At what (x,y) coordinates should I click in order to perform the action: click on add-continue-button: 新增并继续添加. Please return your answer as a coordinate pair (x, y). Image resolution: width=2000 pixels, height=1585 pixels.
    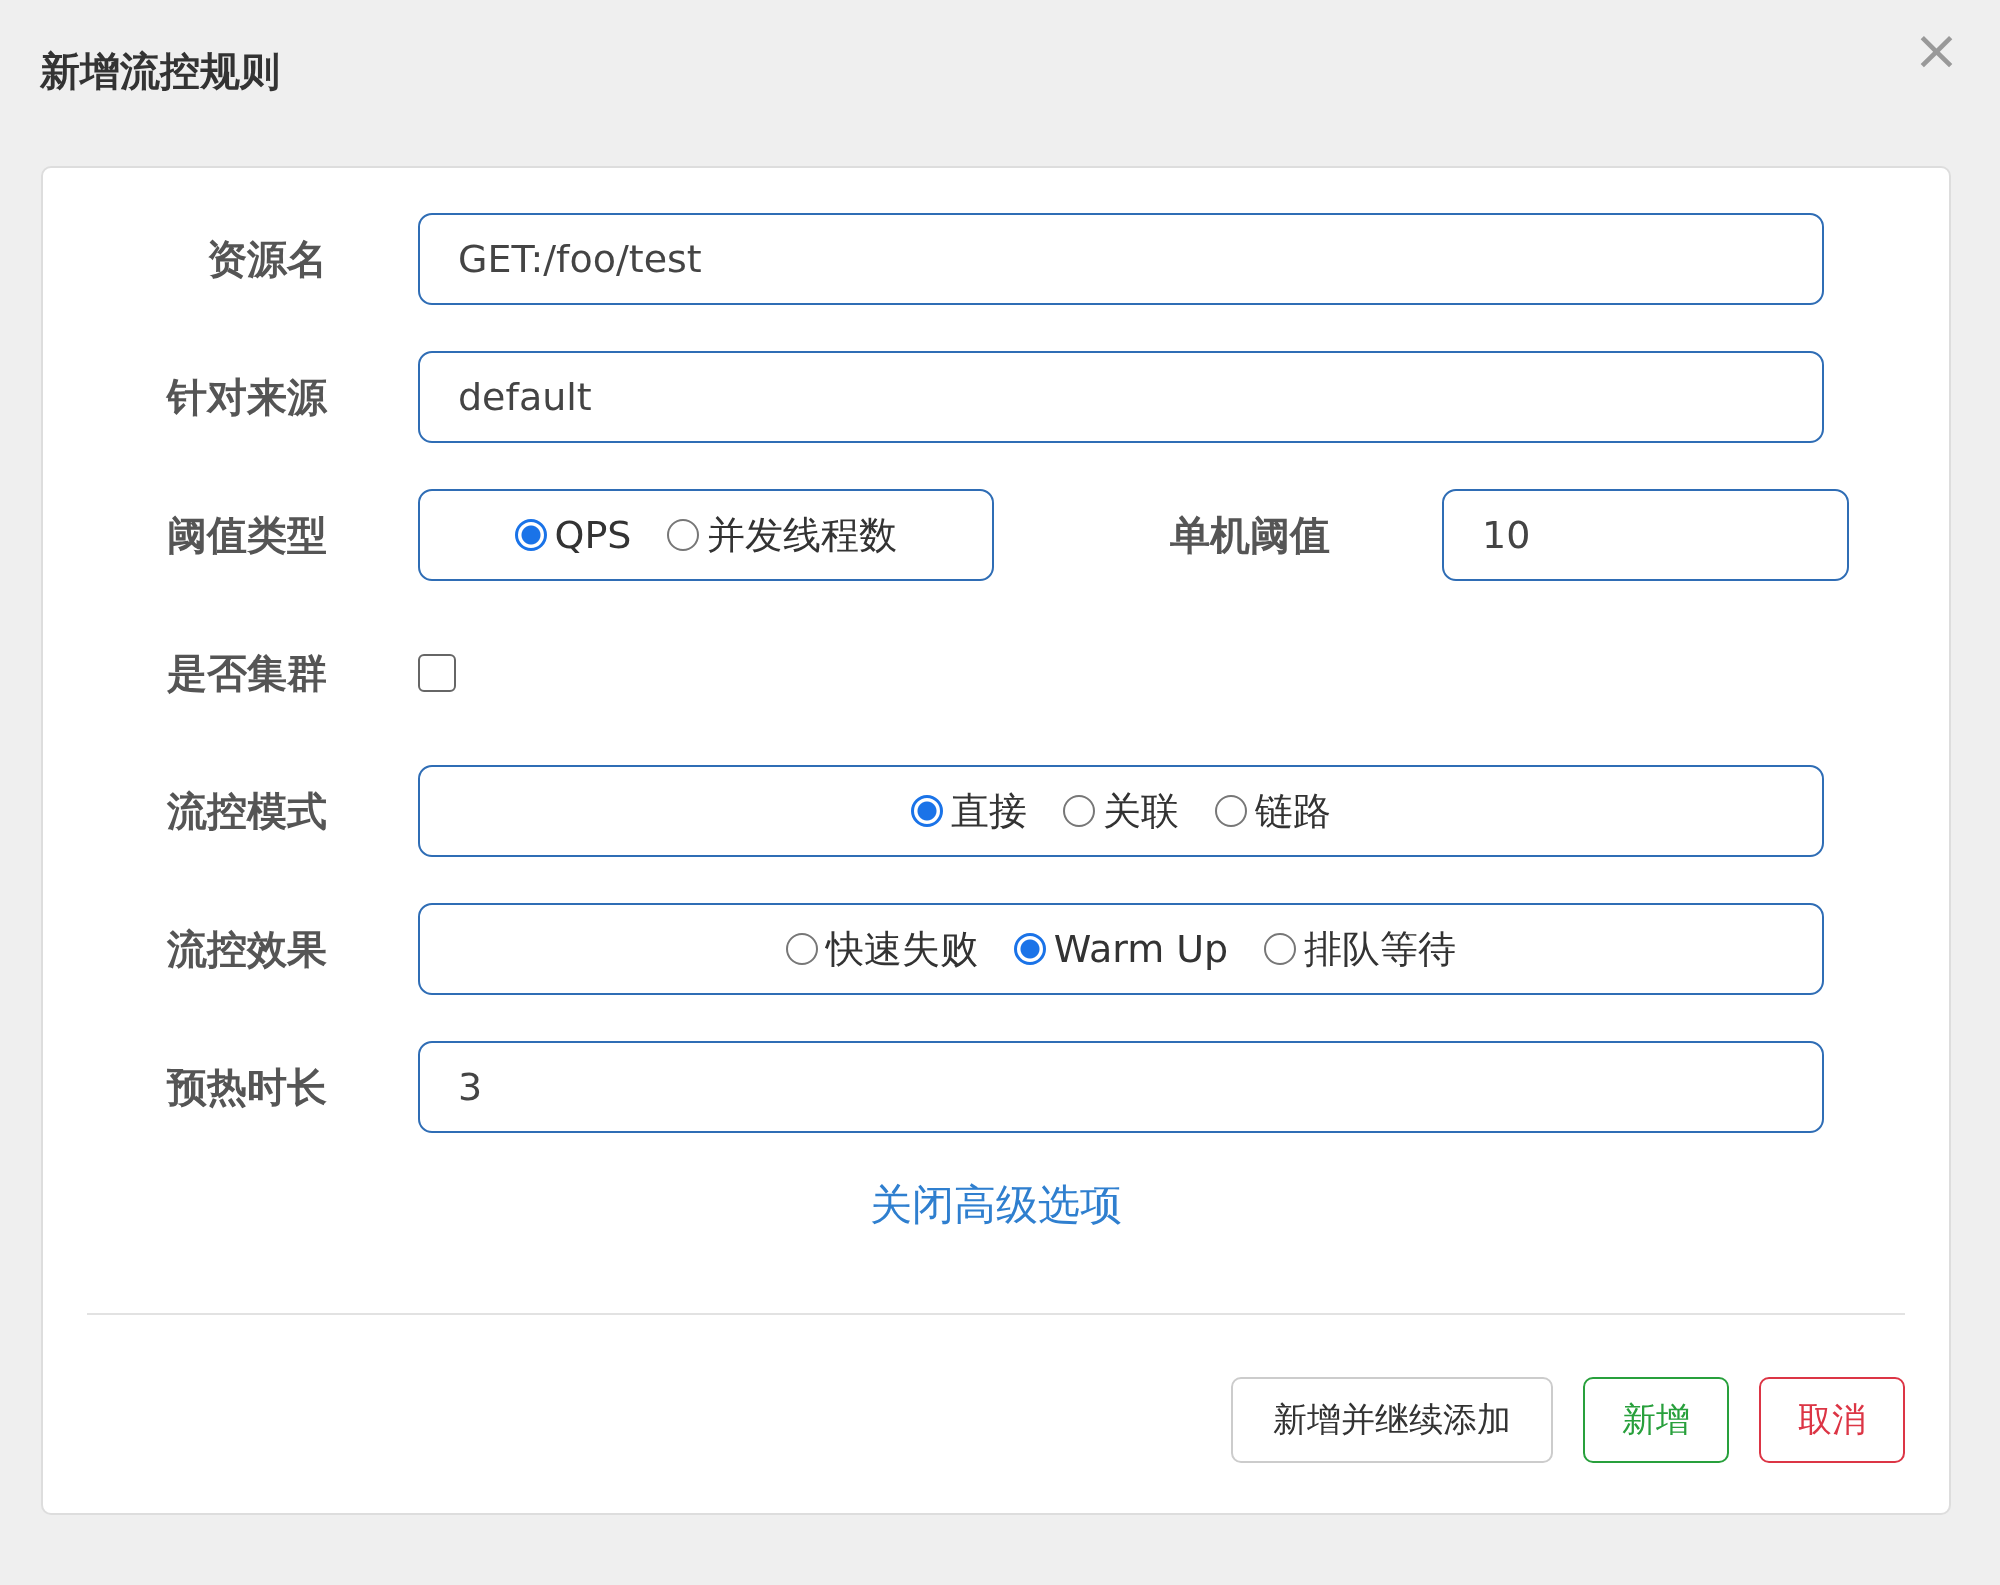
    Looking at the image, I should click on (1392, 1420).